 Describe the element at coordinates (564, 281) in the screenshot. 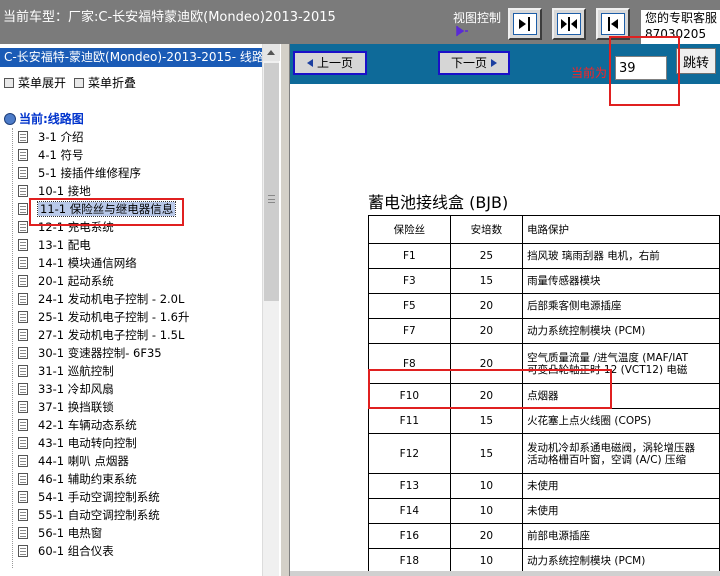

I see `circuit-text: 雨量传感器模块` at that location.